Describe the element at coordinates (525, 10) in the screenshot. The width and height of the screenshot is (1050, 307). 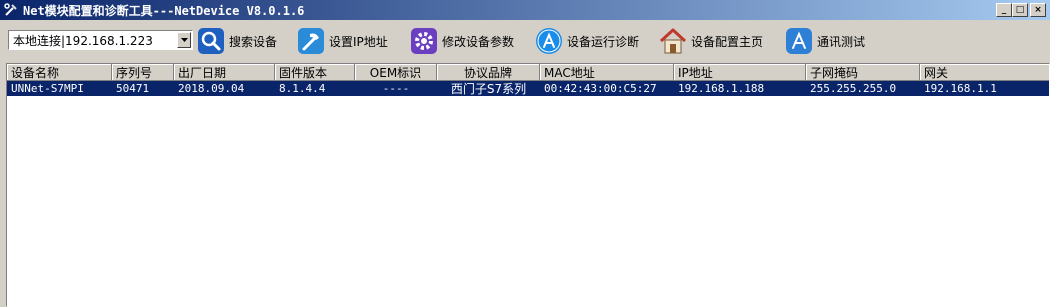
I see `title-bar: Net模块配置和诊断工具---NetDevice V8.0.1.6 _ □ ×` at that location.